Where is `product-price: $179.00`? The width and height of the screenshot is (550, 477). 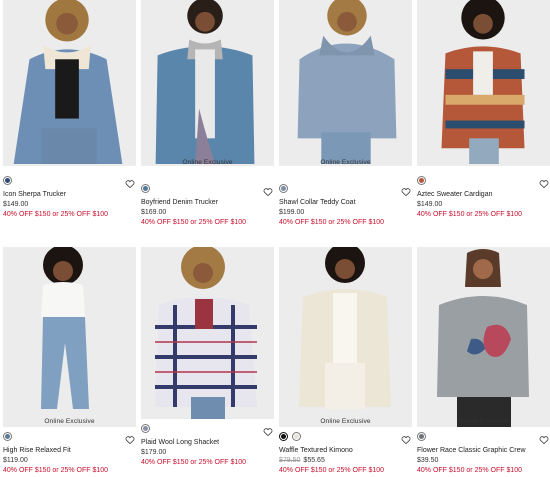 product-price: $179.00 is located at coordinates (154, 452).